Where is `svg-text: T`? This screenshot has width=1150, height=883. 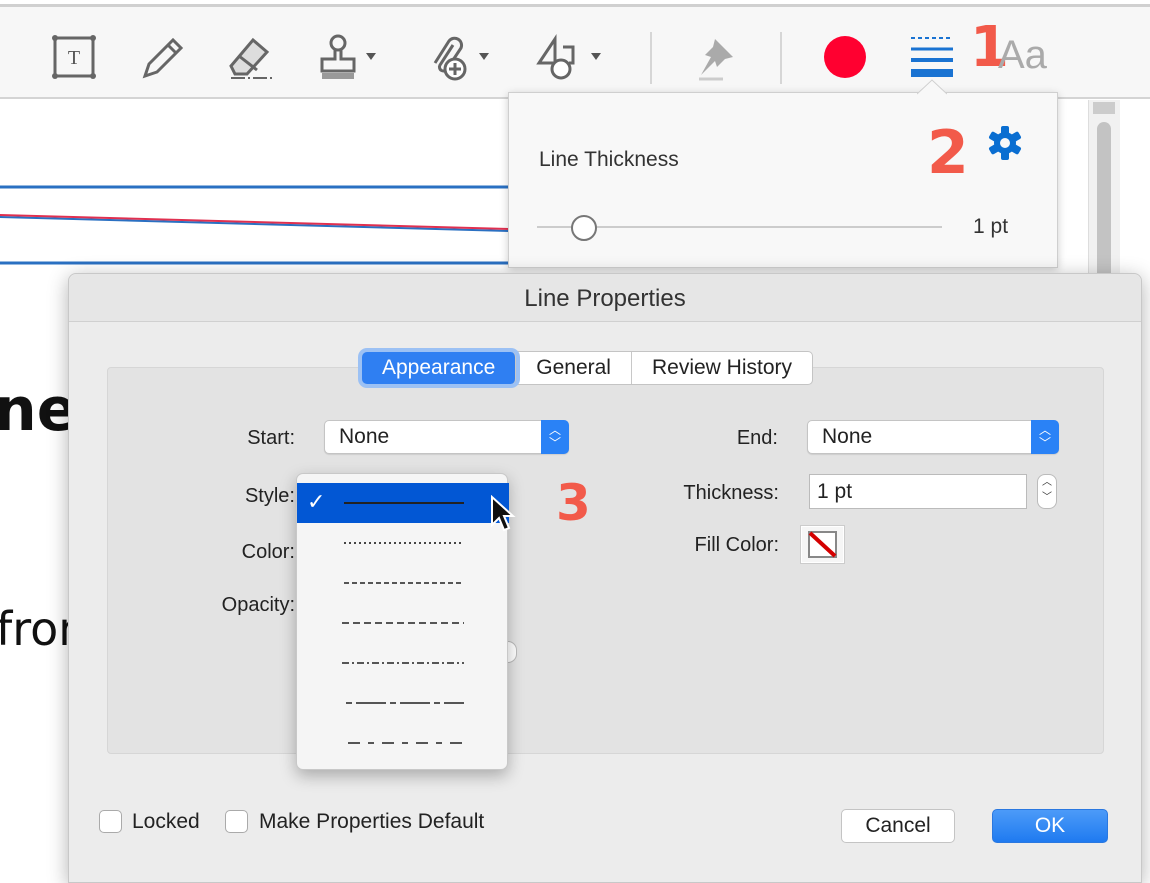 svg-text: T is located at coordinates (74, 58).